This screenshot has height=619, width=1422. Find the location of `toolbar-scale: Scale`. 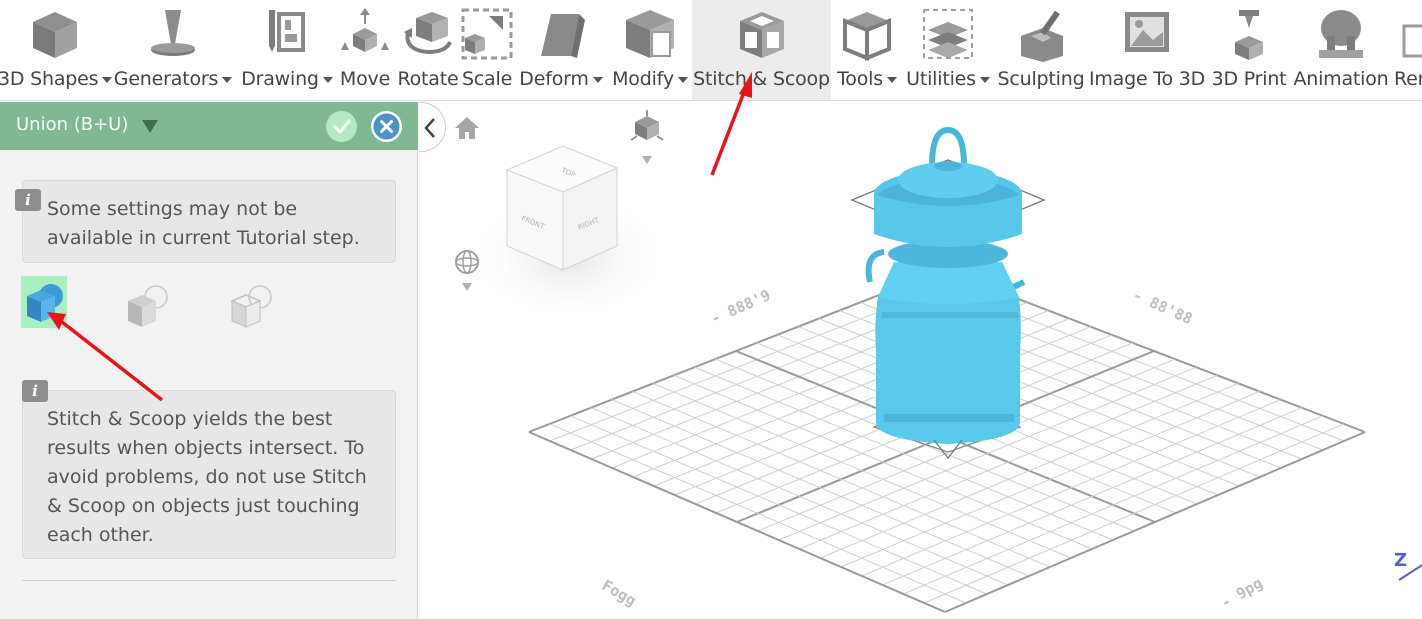

toolbar-scale: Scale is located at coordinates (487, 50).